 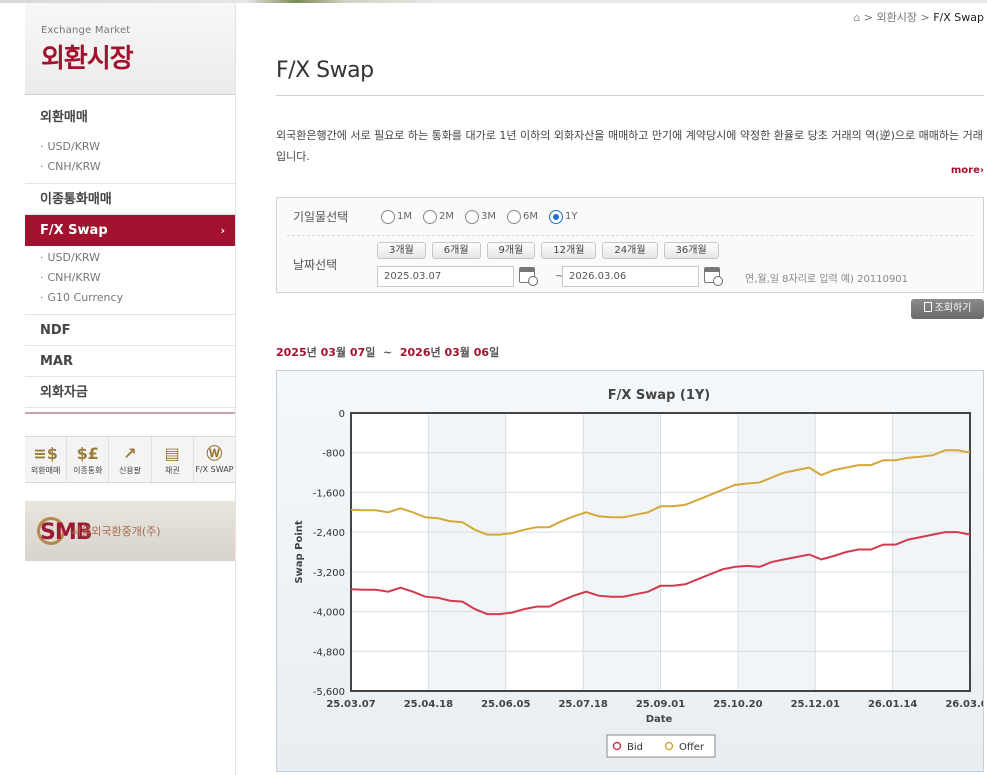 What do you see at coordinates (897, 17) in the screenshot?
I see `breadcrumb-section: 외환시장` at bounding box center [897, 17].